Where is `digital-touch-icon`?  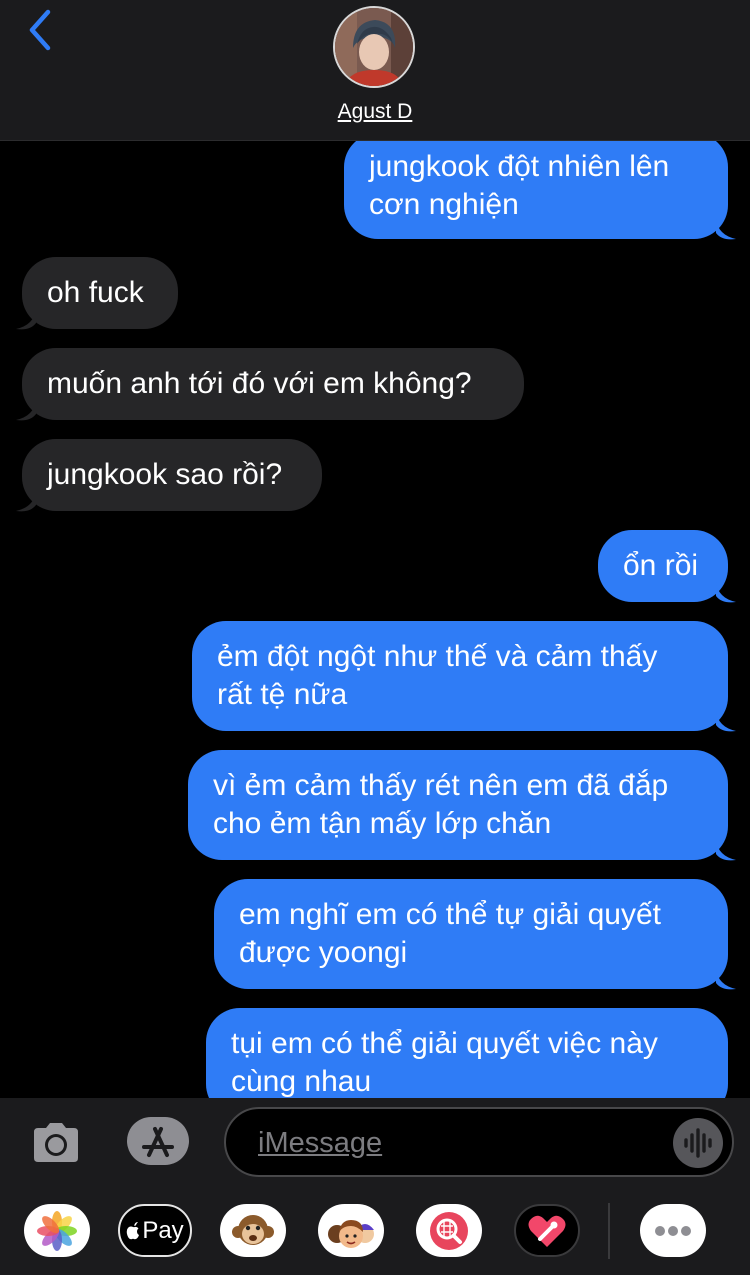
digital-touch-icon is located at coordinates (547, 1231).